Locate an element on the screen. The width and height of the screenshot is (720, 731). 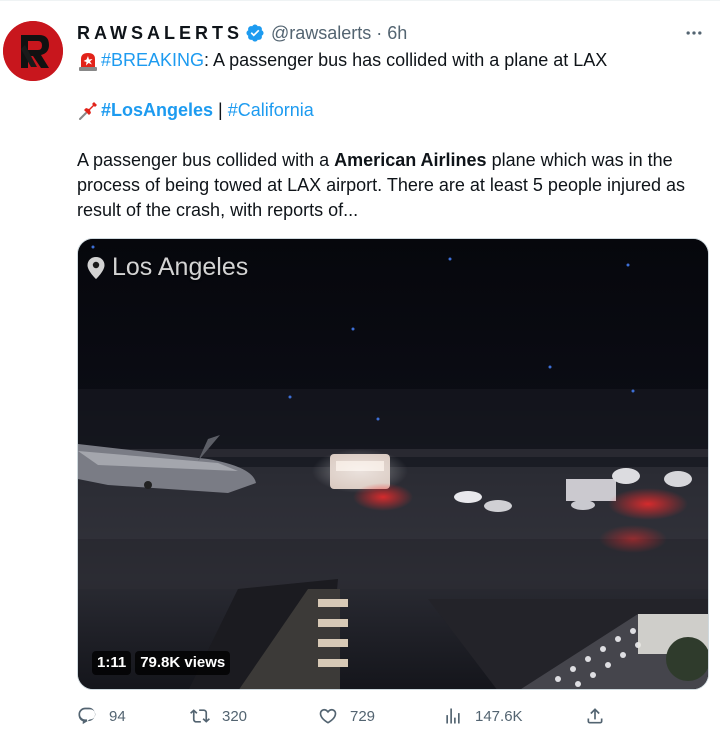
video-badges: 1:11 79.8K views is located at coordinates (161, 663).